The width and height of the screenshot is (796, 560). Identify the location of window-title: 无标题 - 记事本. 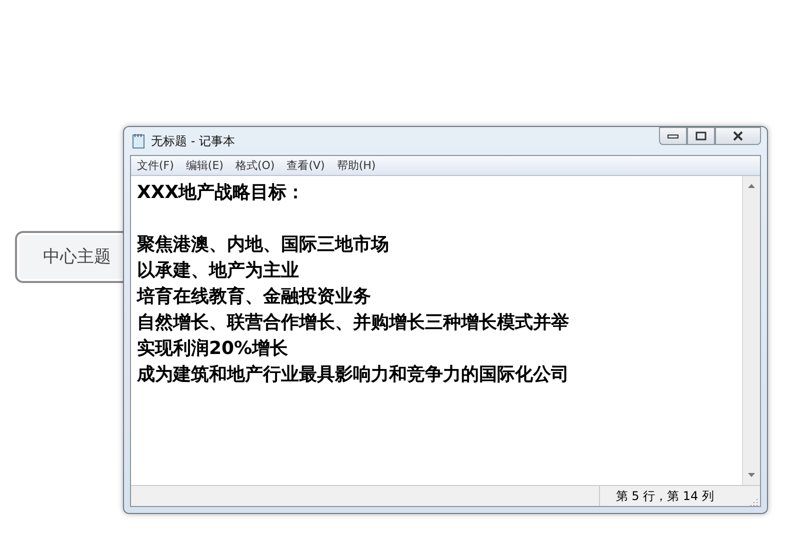
(193, 141).